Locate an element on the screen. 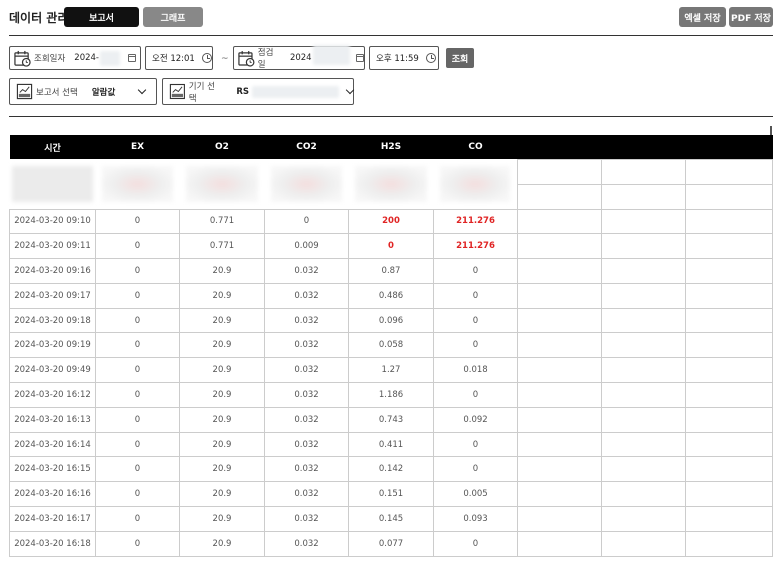 The image size is (773, 564). tab-graph: 그래프 is located at coordinates (173, 17).